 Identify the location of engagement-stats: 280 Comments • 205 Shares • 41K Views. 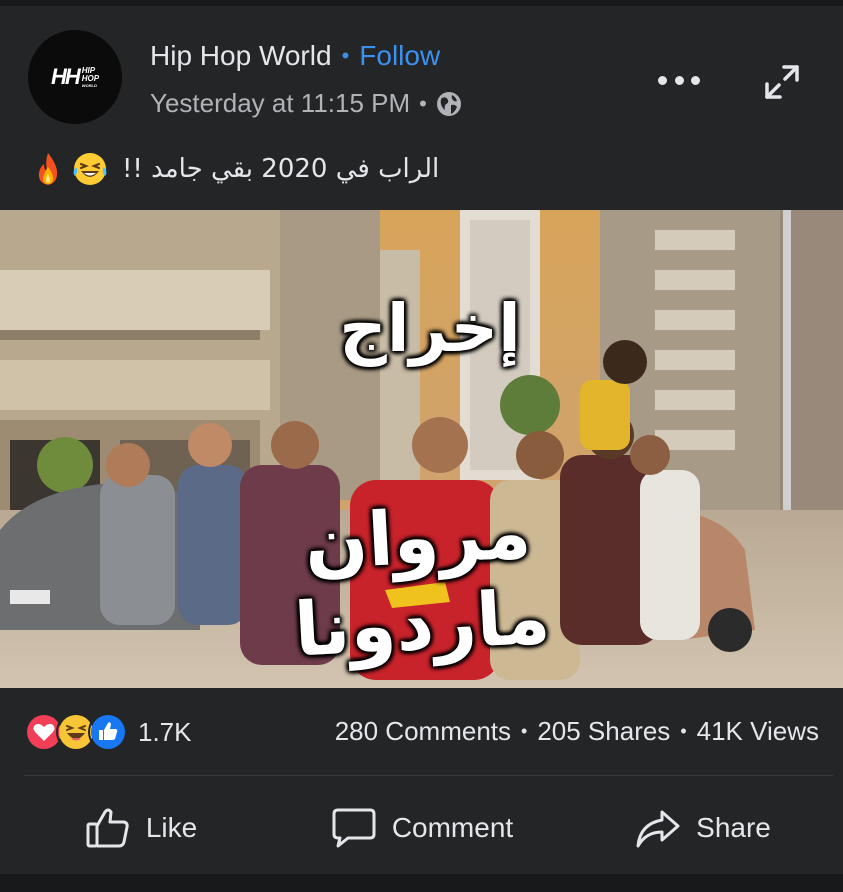
(577, 731).